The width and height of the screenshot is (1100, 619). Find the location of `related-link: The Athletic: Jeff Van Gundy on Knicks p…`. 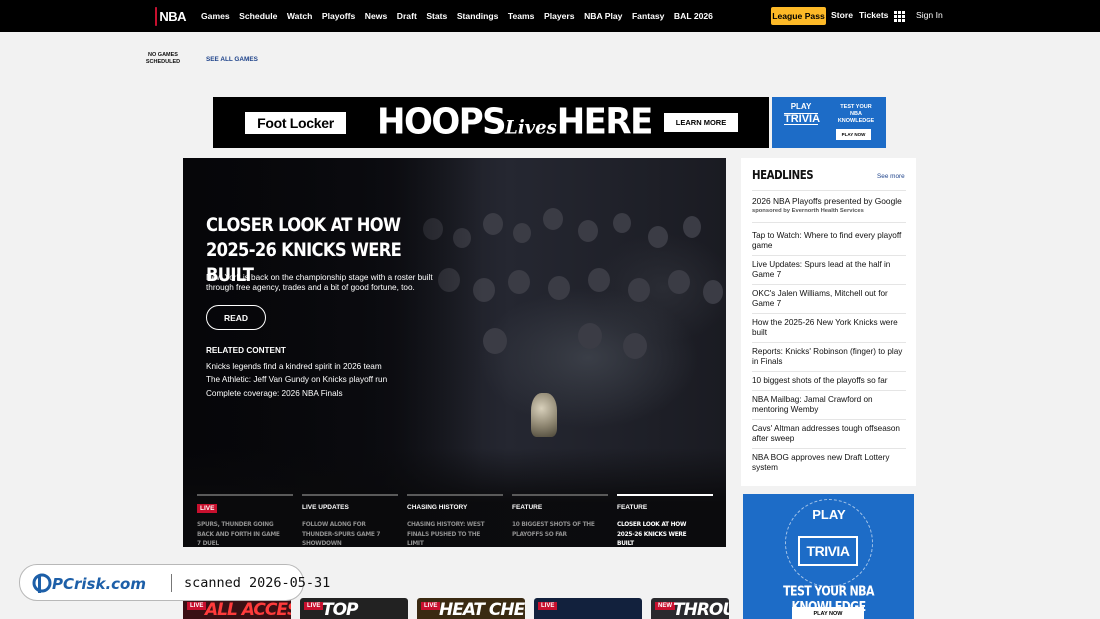

related-link: The Athletic: Jeff Van Gundy on Knicks p… is located at coordinates (296, 379).